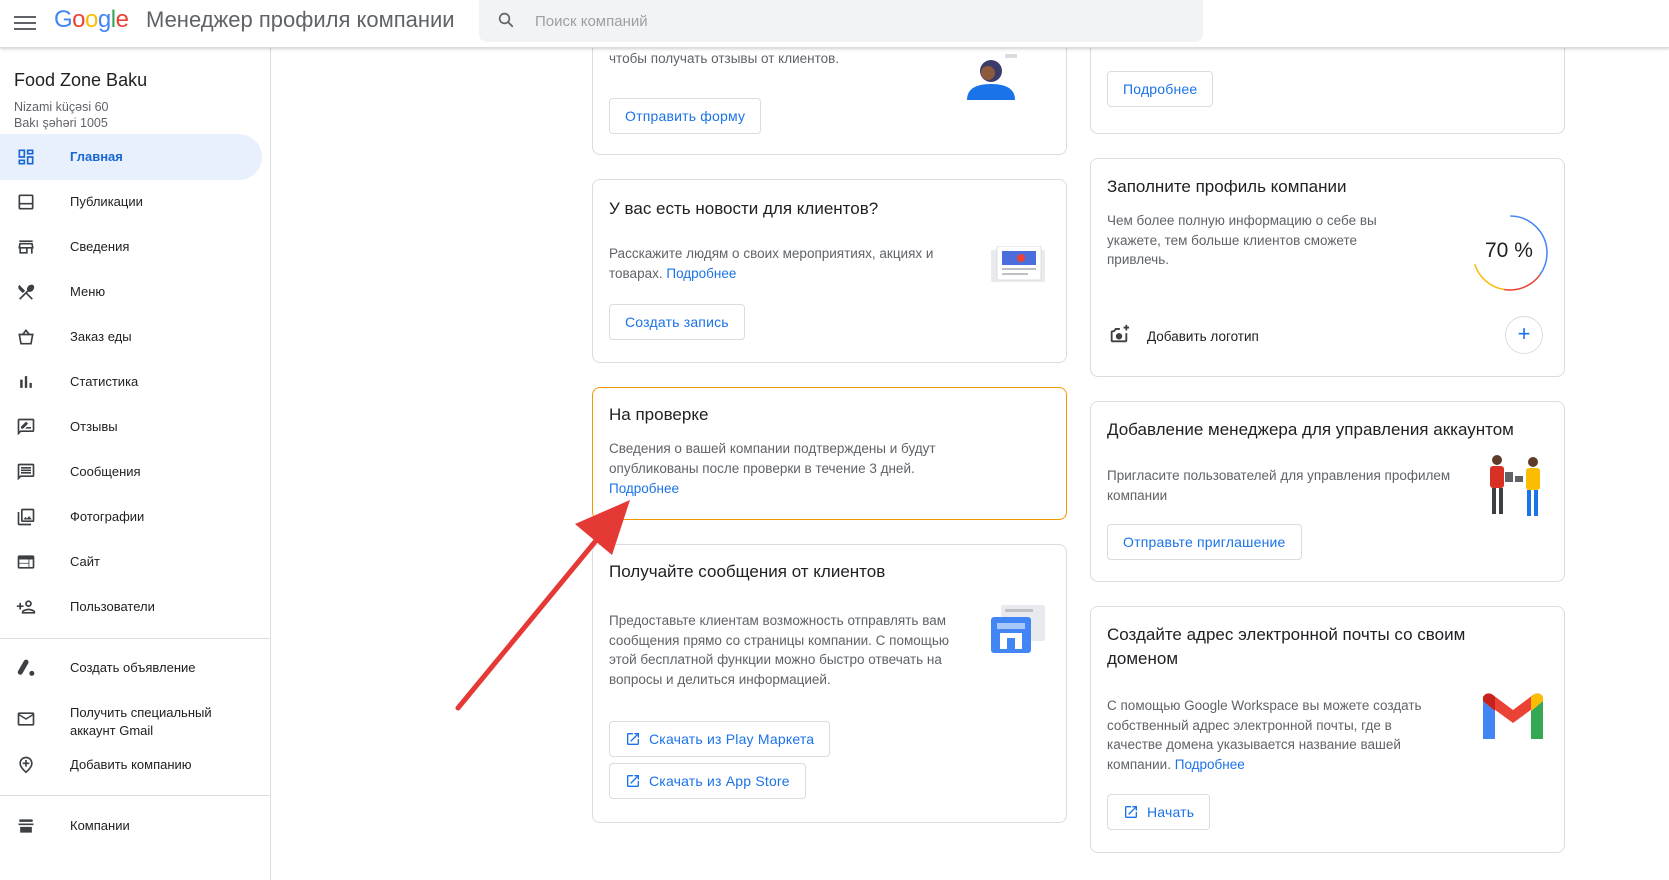  I want to click on sidebar-item-label: Получить специальный аккаунт Gmail, so click(141, 721).